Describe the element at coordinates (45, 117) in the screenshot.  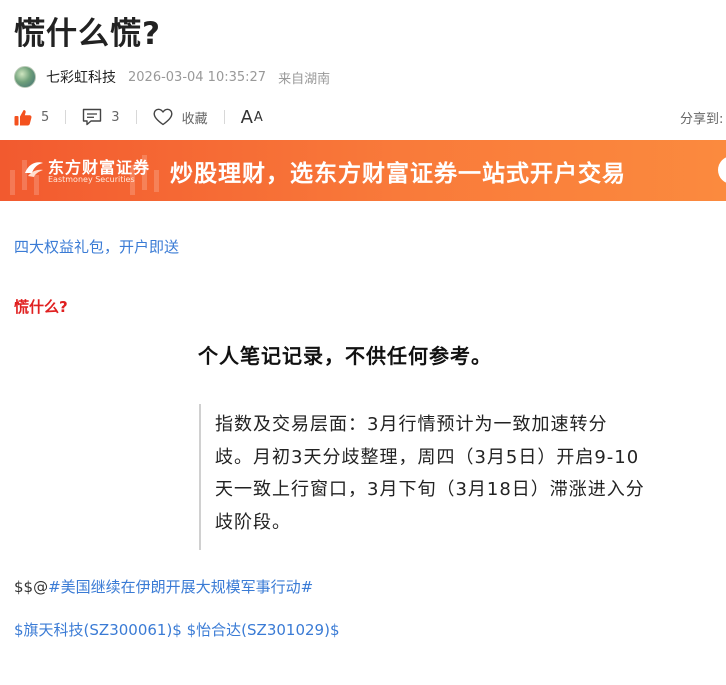
I see `like-count: 5` at that location.